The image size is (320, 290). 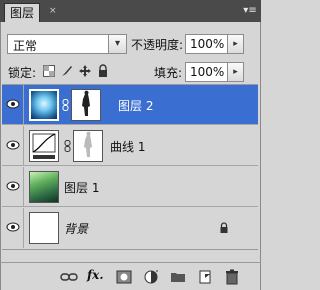 What do you see at coordinates (103, 71) in the screenshot?
I see `lock-all-icon` at bounding box center [103, 71].